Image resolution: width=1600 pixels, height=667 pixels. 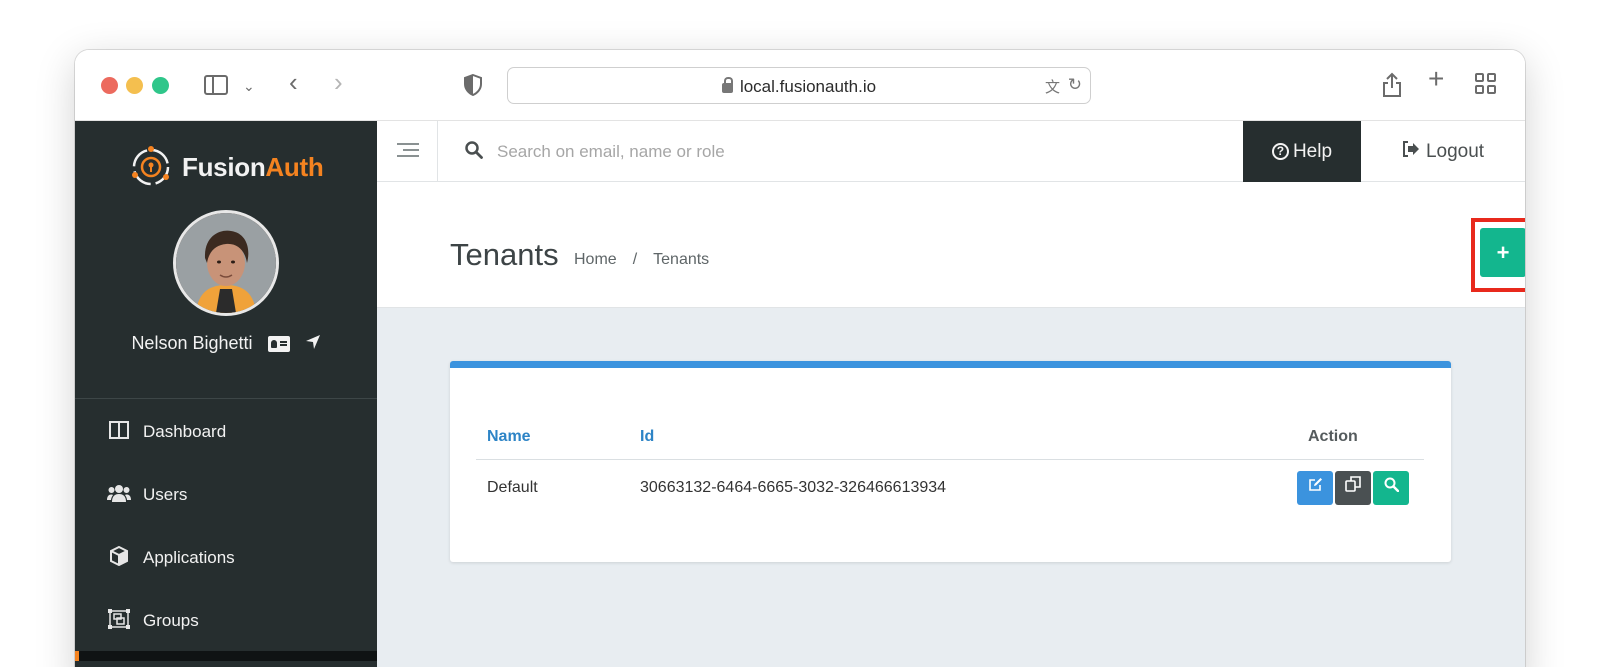 I want to click on logo-text: FusionAuth, so click(x=253, y=166).